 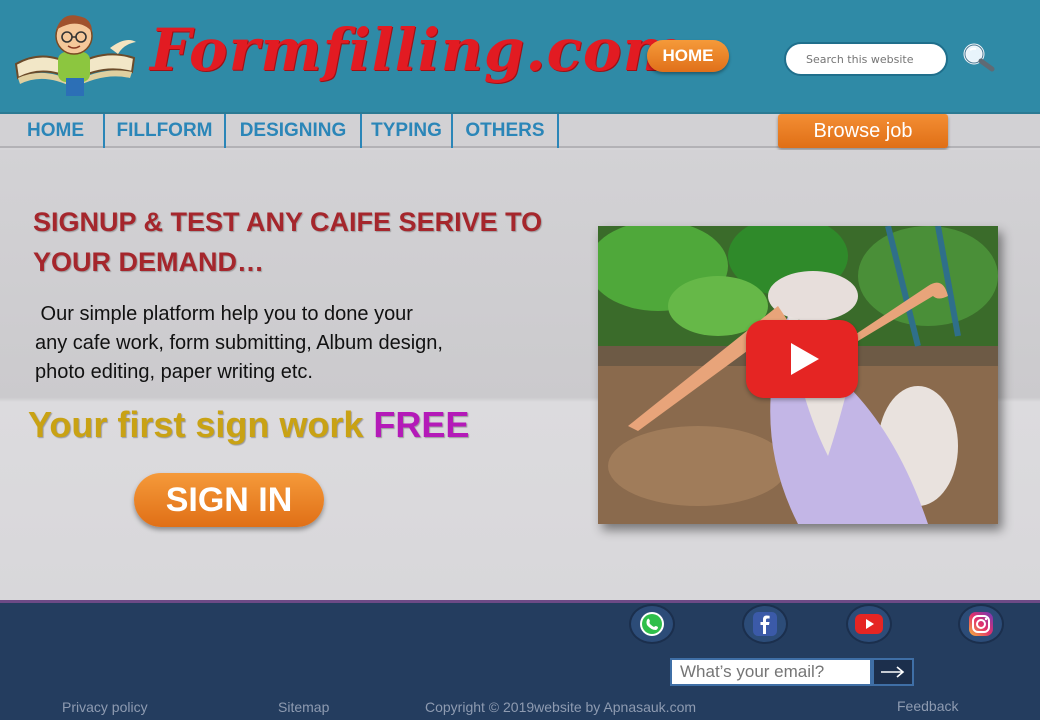 What do you see at coordinates (866, 59) in the screenshot?
I see `search-input` at bounding box center [866, 59].